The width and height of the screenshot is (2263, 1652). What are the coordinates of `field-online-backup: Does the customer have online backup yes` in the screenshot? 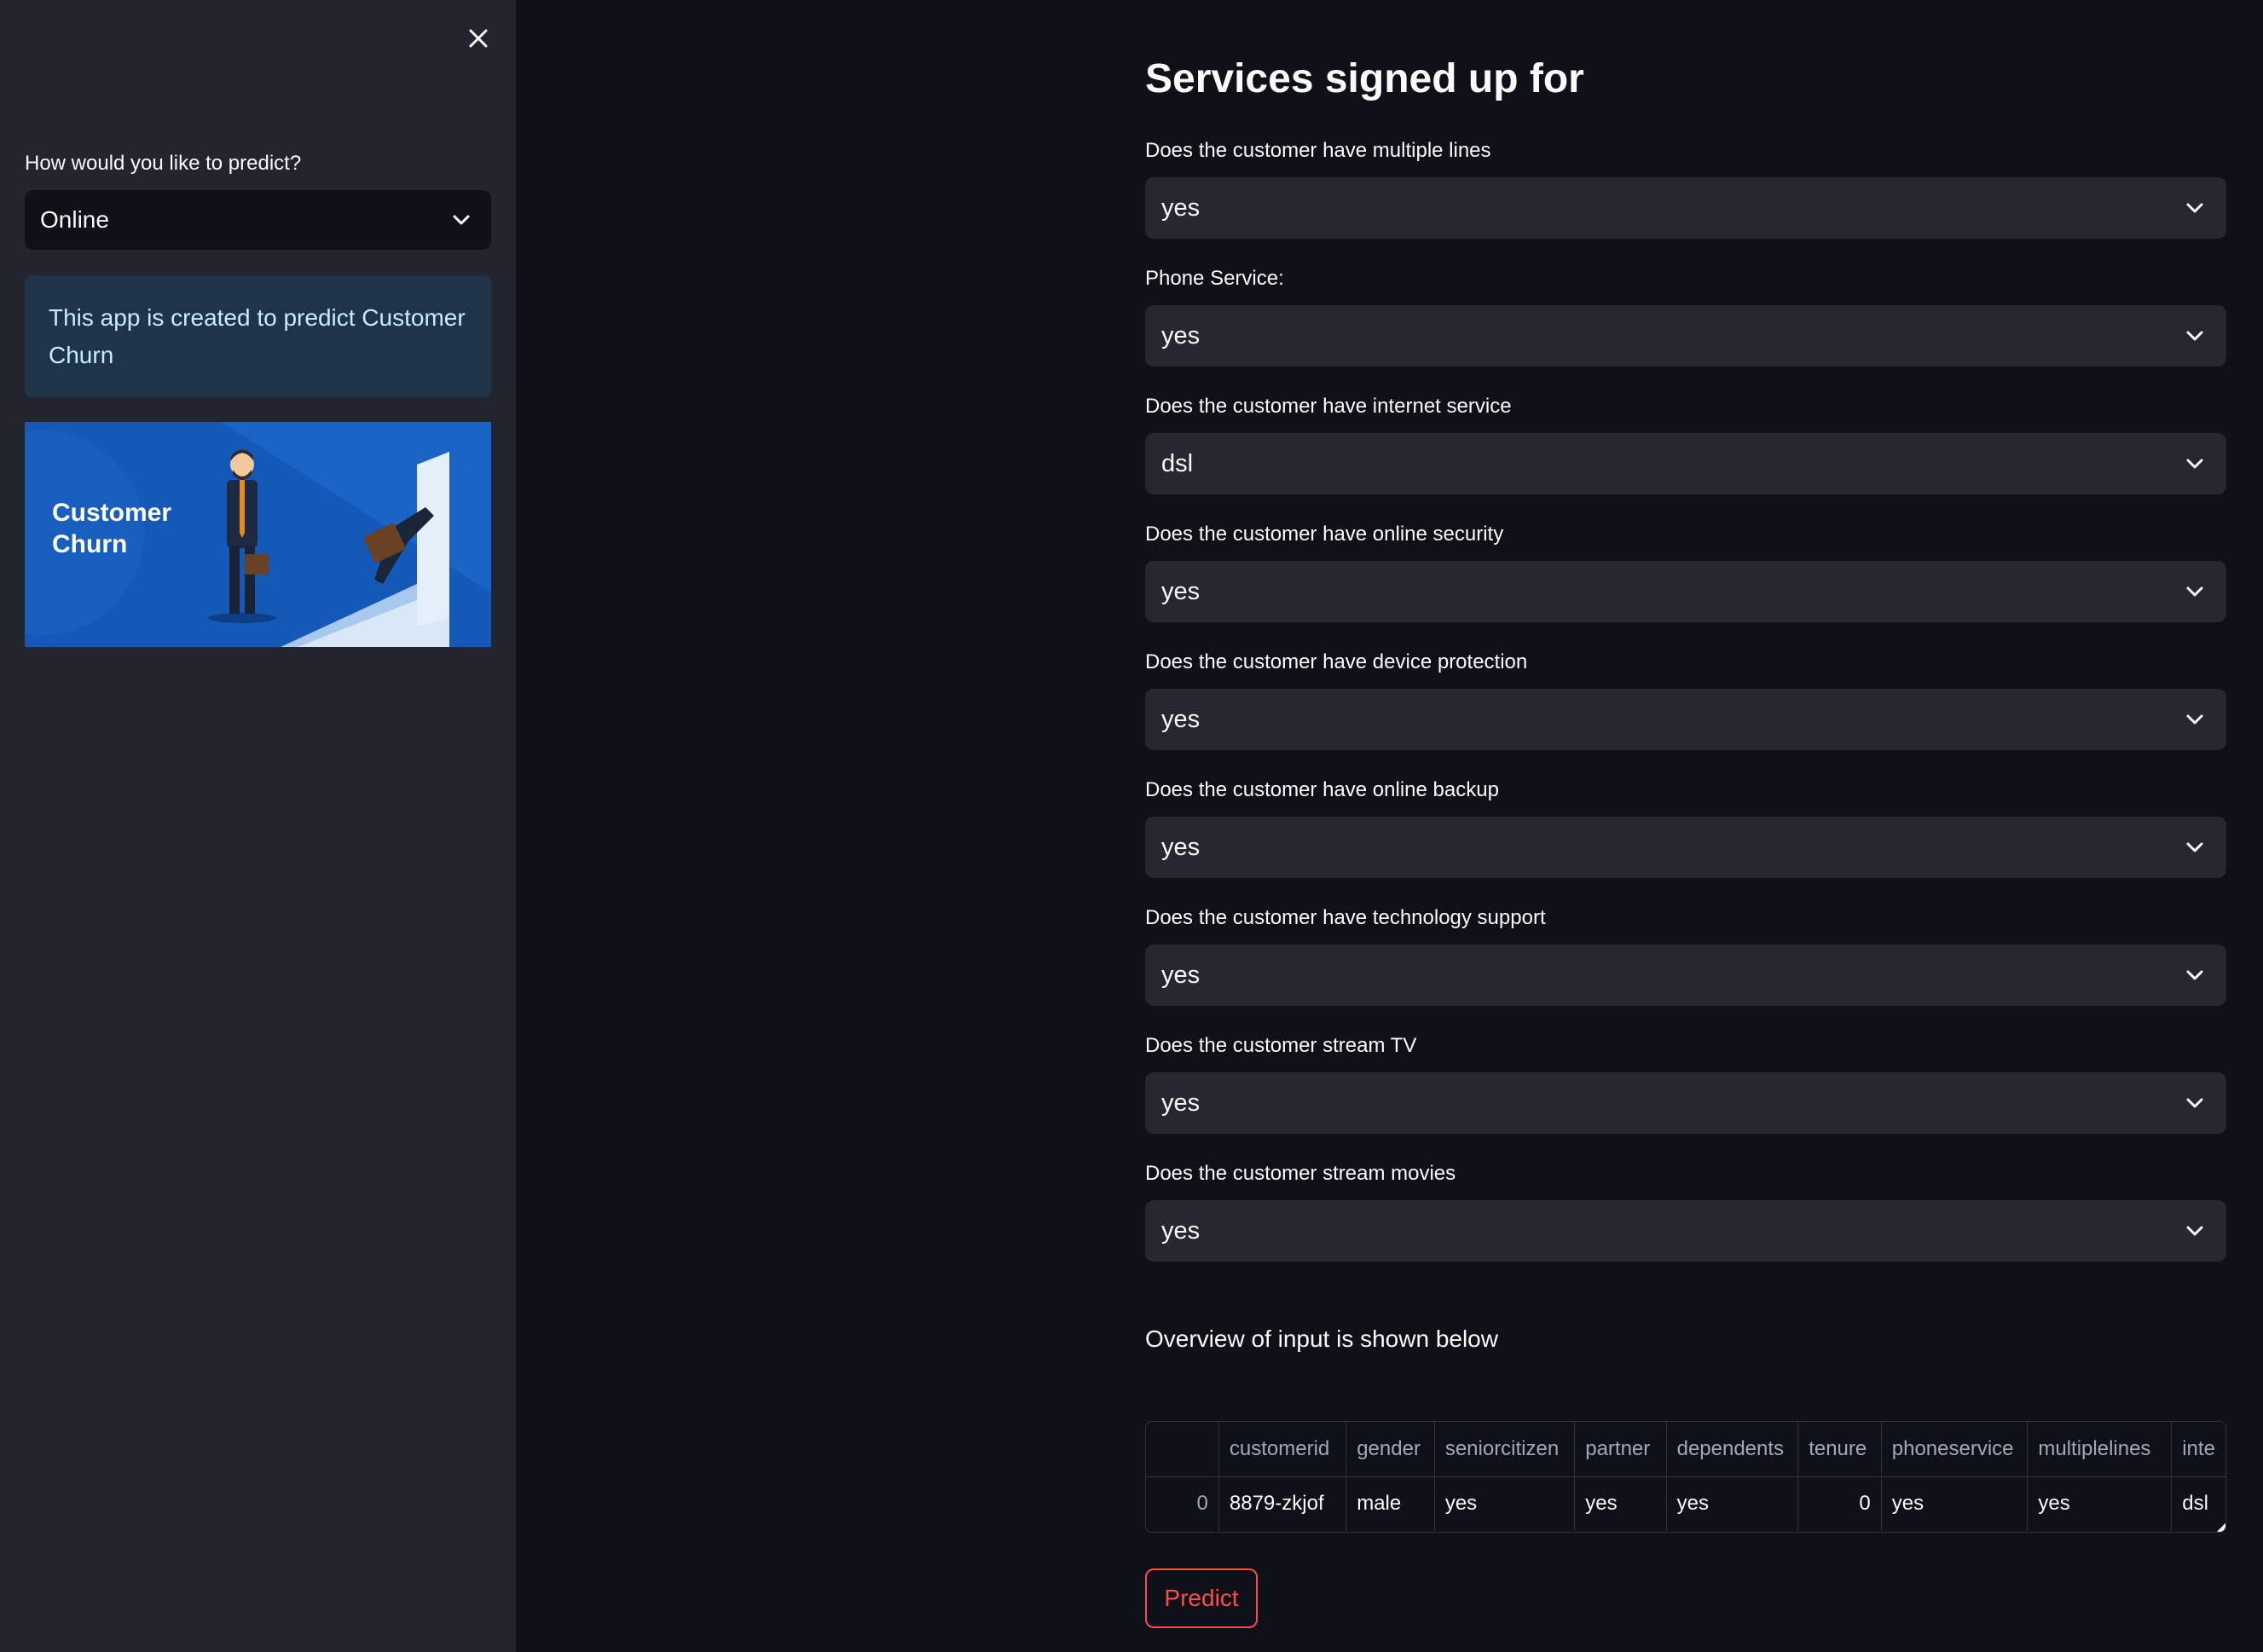 It's located at (1685, 827).